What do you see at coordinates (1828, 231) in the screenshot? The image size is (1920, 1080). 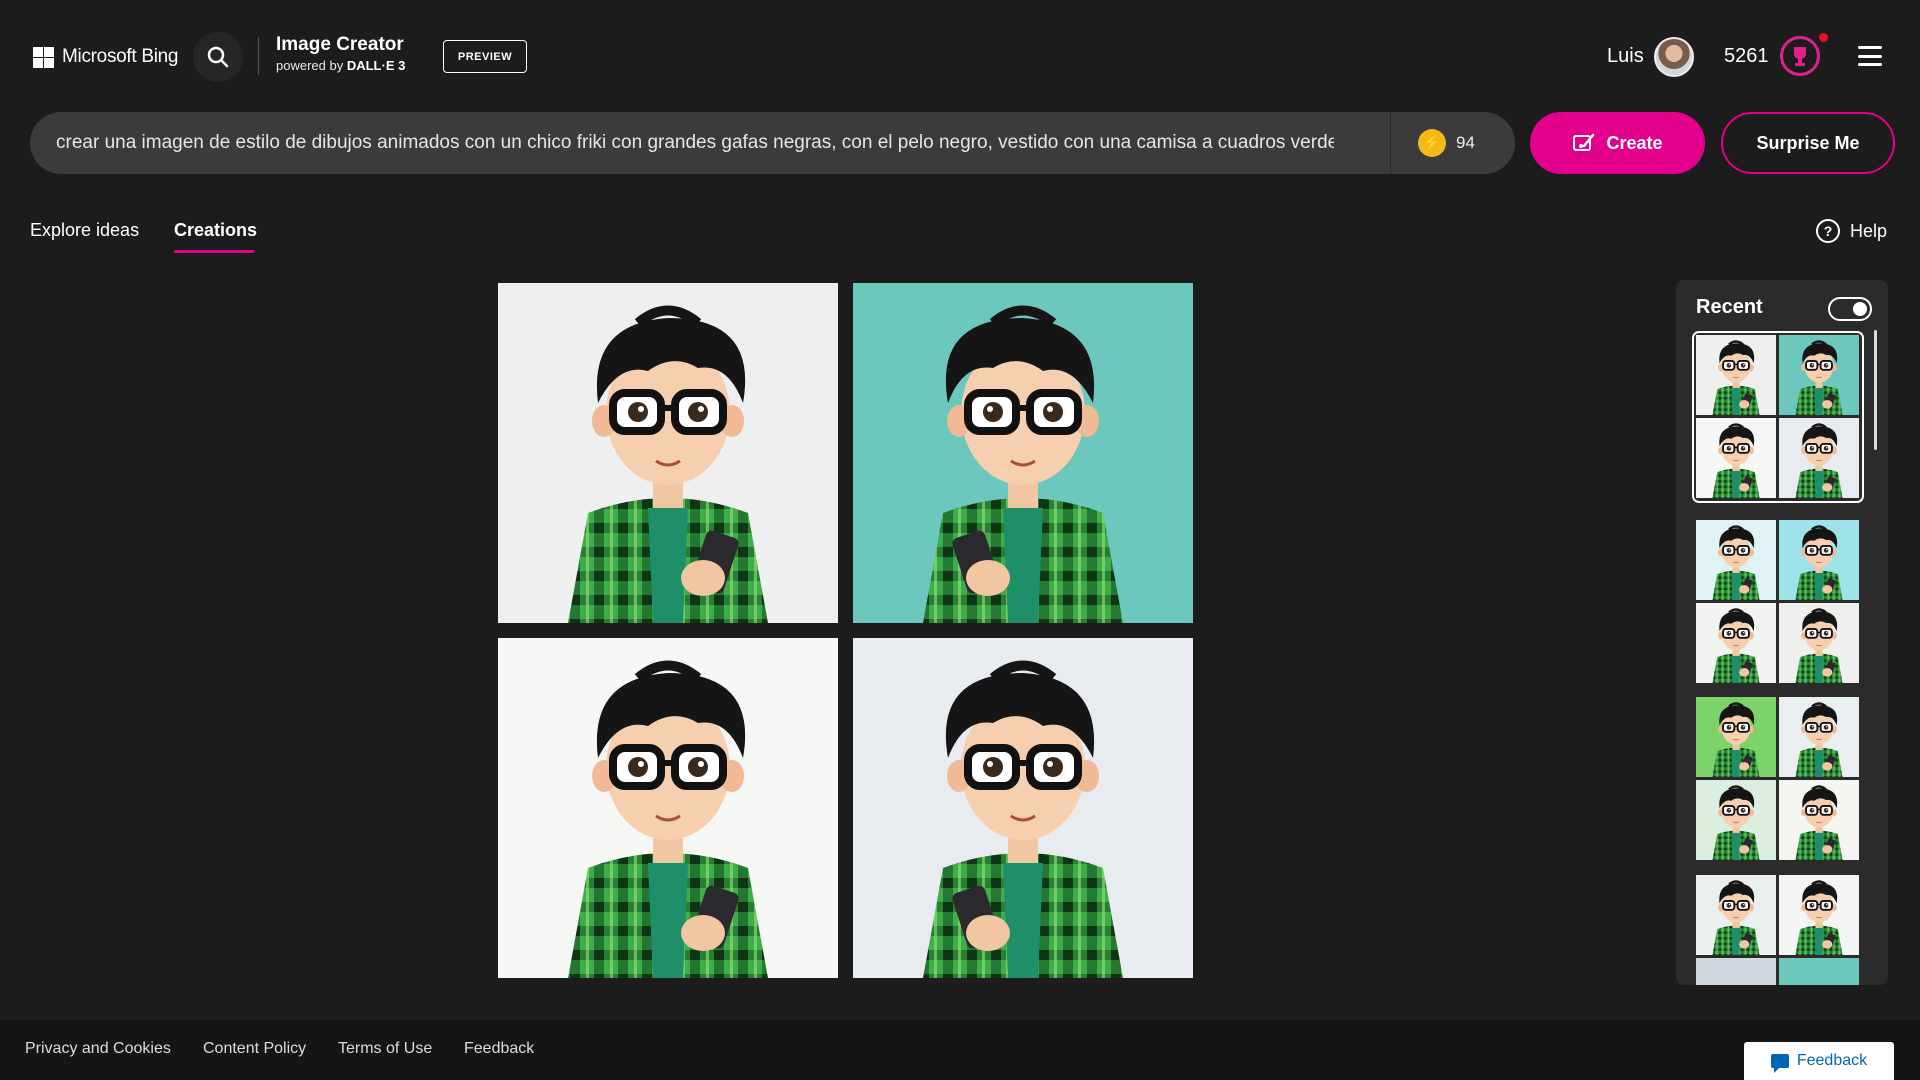 I see `help-icon: ?` at bounding box center [1828, 231].